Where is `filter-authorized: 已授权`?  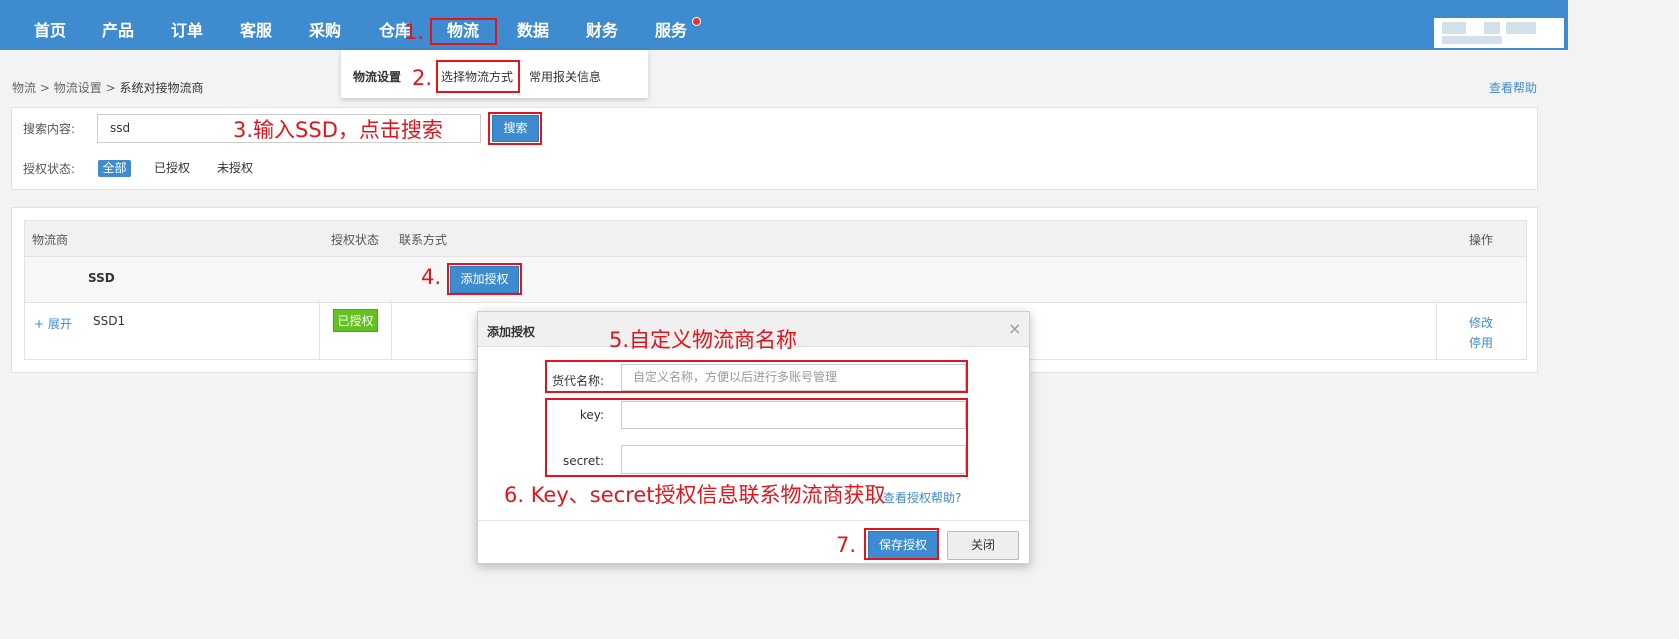 filter-authorized: 已授权 is located at coordinates (172, 168).